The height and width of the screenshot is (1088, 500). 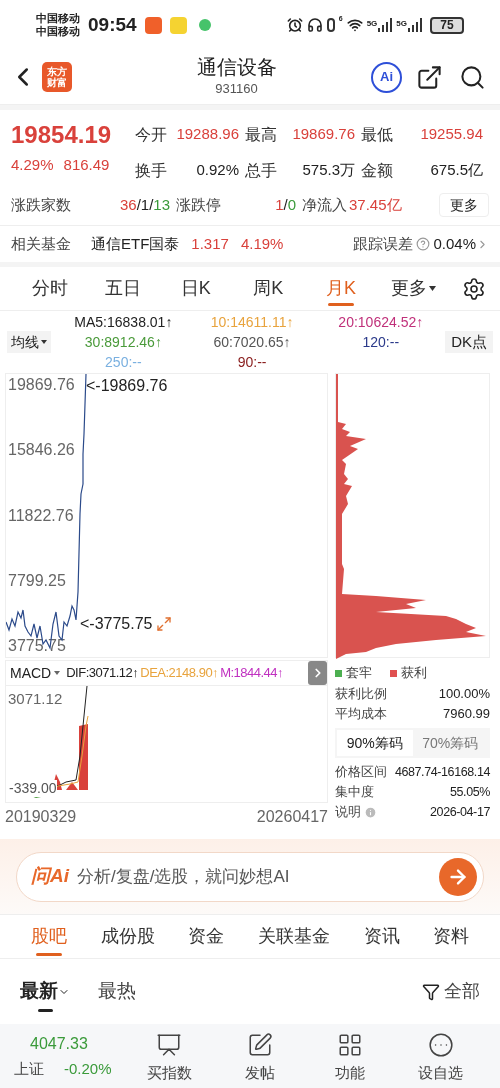 What do you see at coordinates (285, 204) in the screenshot?
I see `breadth-value: /` at bounding box center [285, 204].